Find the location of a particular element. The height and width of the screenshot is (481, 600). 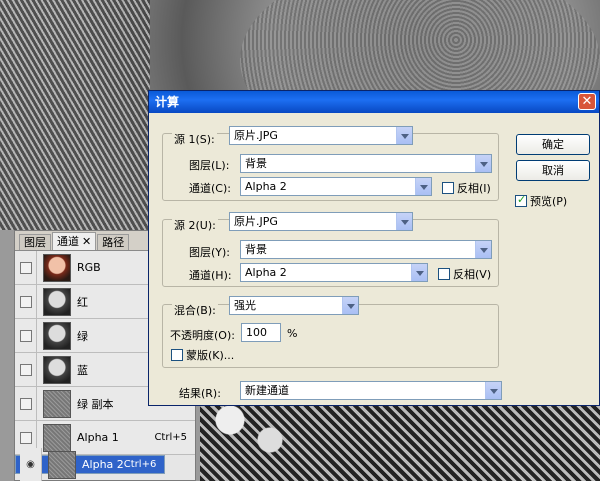

result-label: 结果(R): is located at coordinates (200, 393).